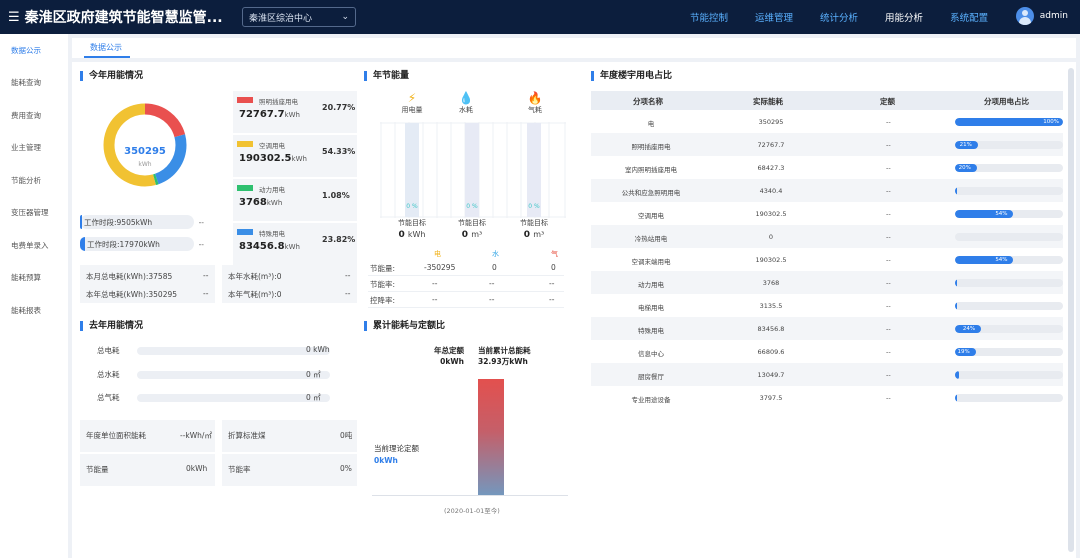  Describe the element at coordinates (34, 148) in the screenshot. I see `sidebar-item-owner-mgmt: 业主管理` at that location.